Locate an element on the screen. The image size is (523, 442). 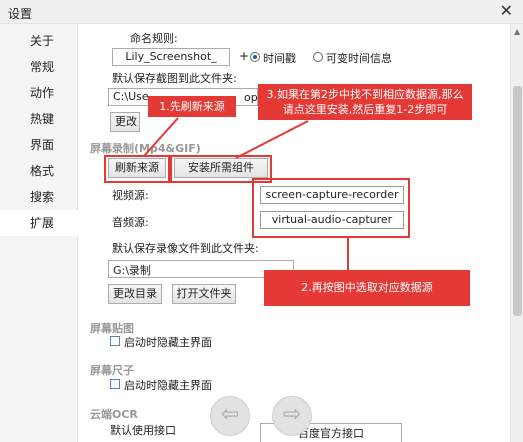
sidebar: 关于 常规 动作 热键 界面 格式 搜索 扩展 is located at coordinates (39, 233).